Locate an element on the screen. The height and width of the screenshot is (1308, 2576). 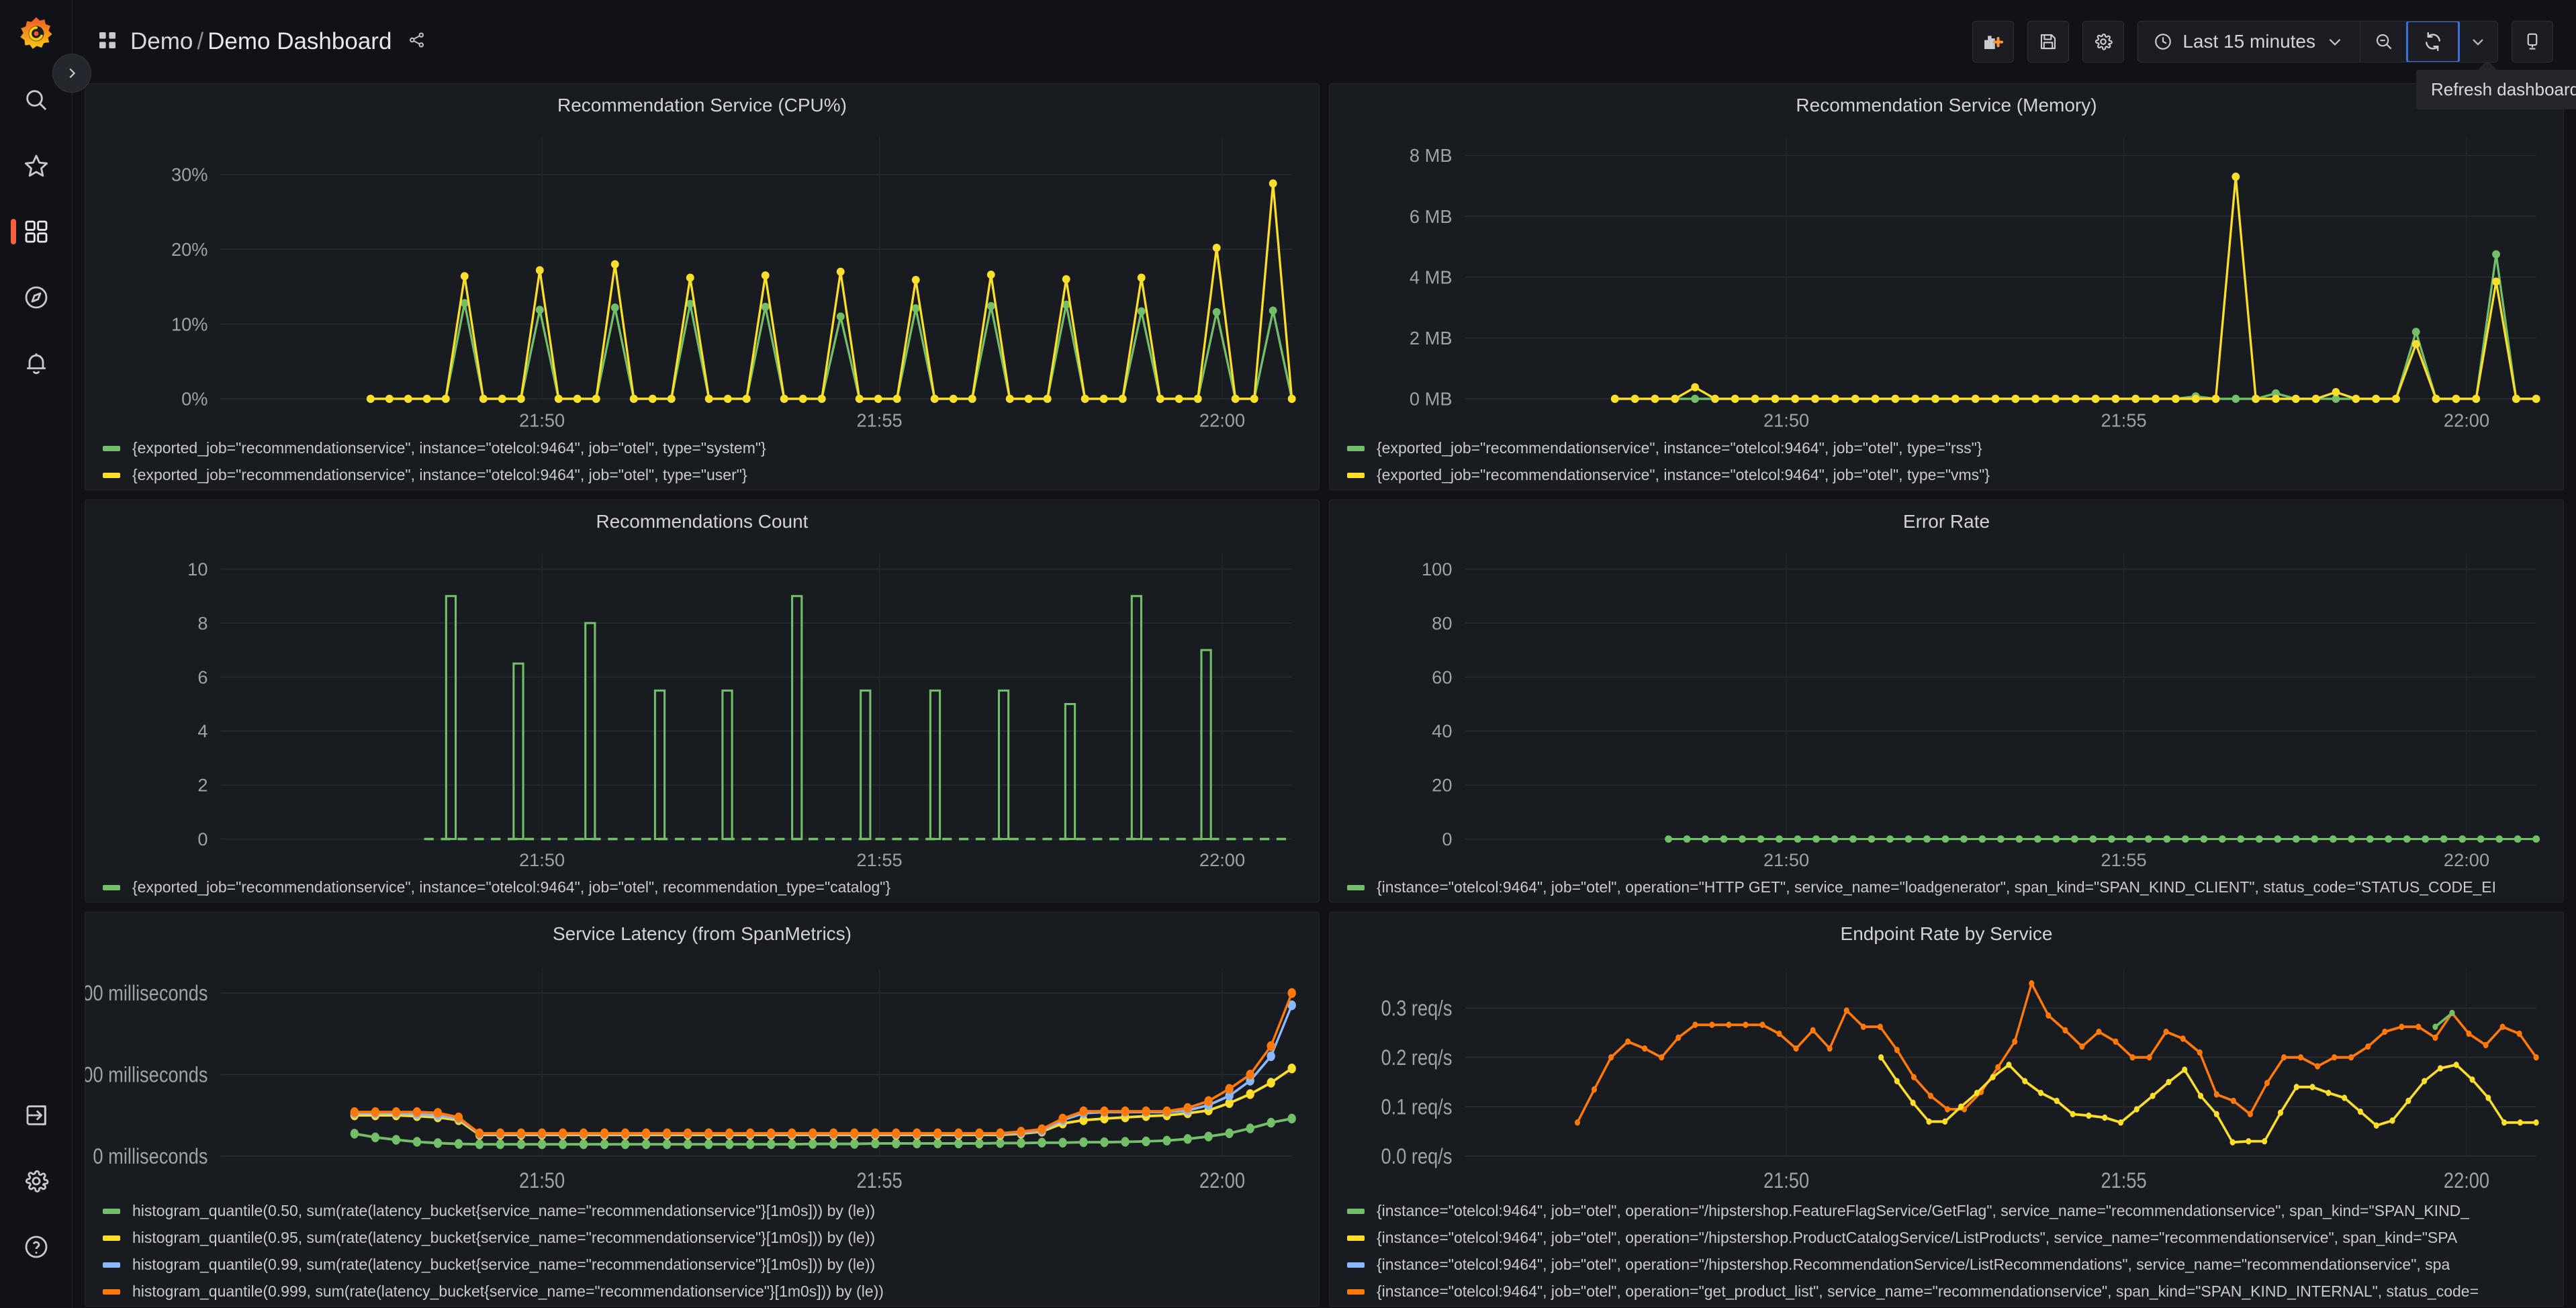
dashboard-settings-button is located at coordinates (2103, 42).